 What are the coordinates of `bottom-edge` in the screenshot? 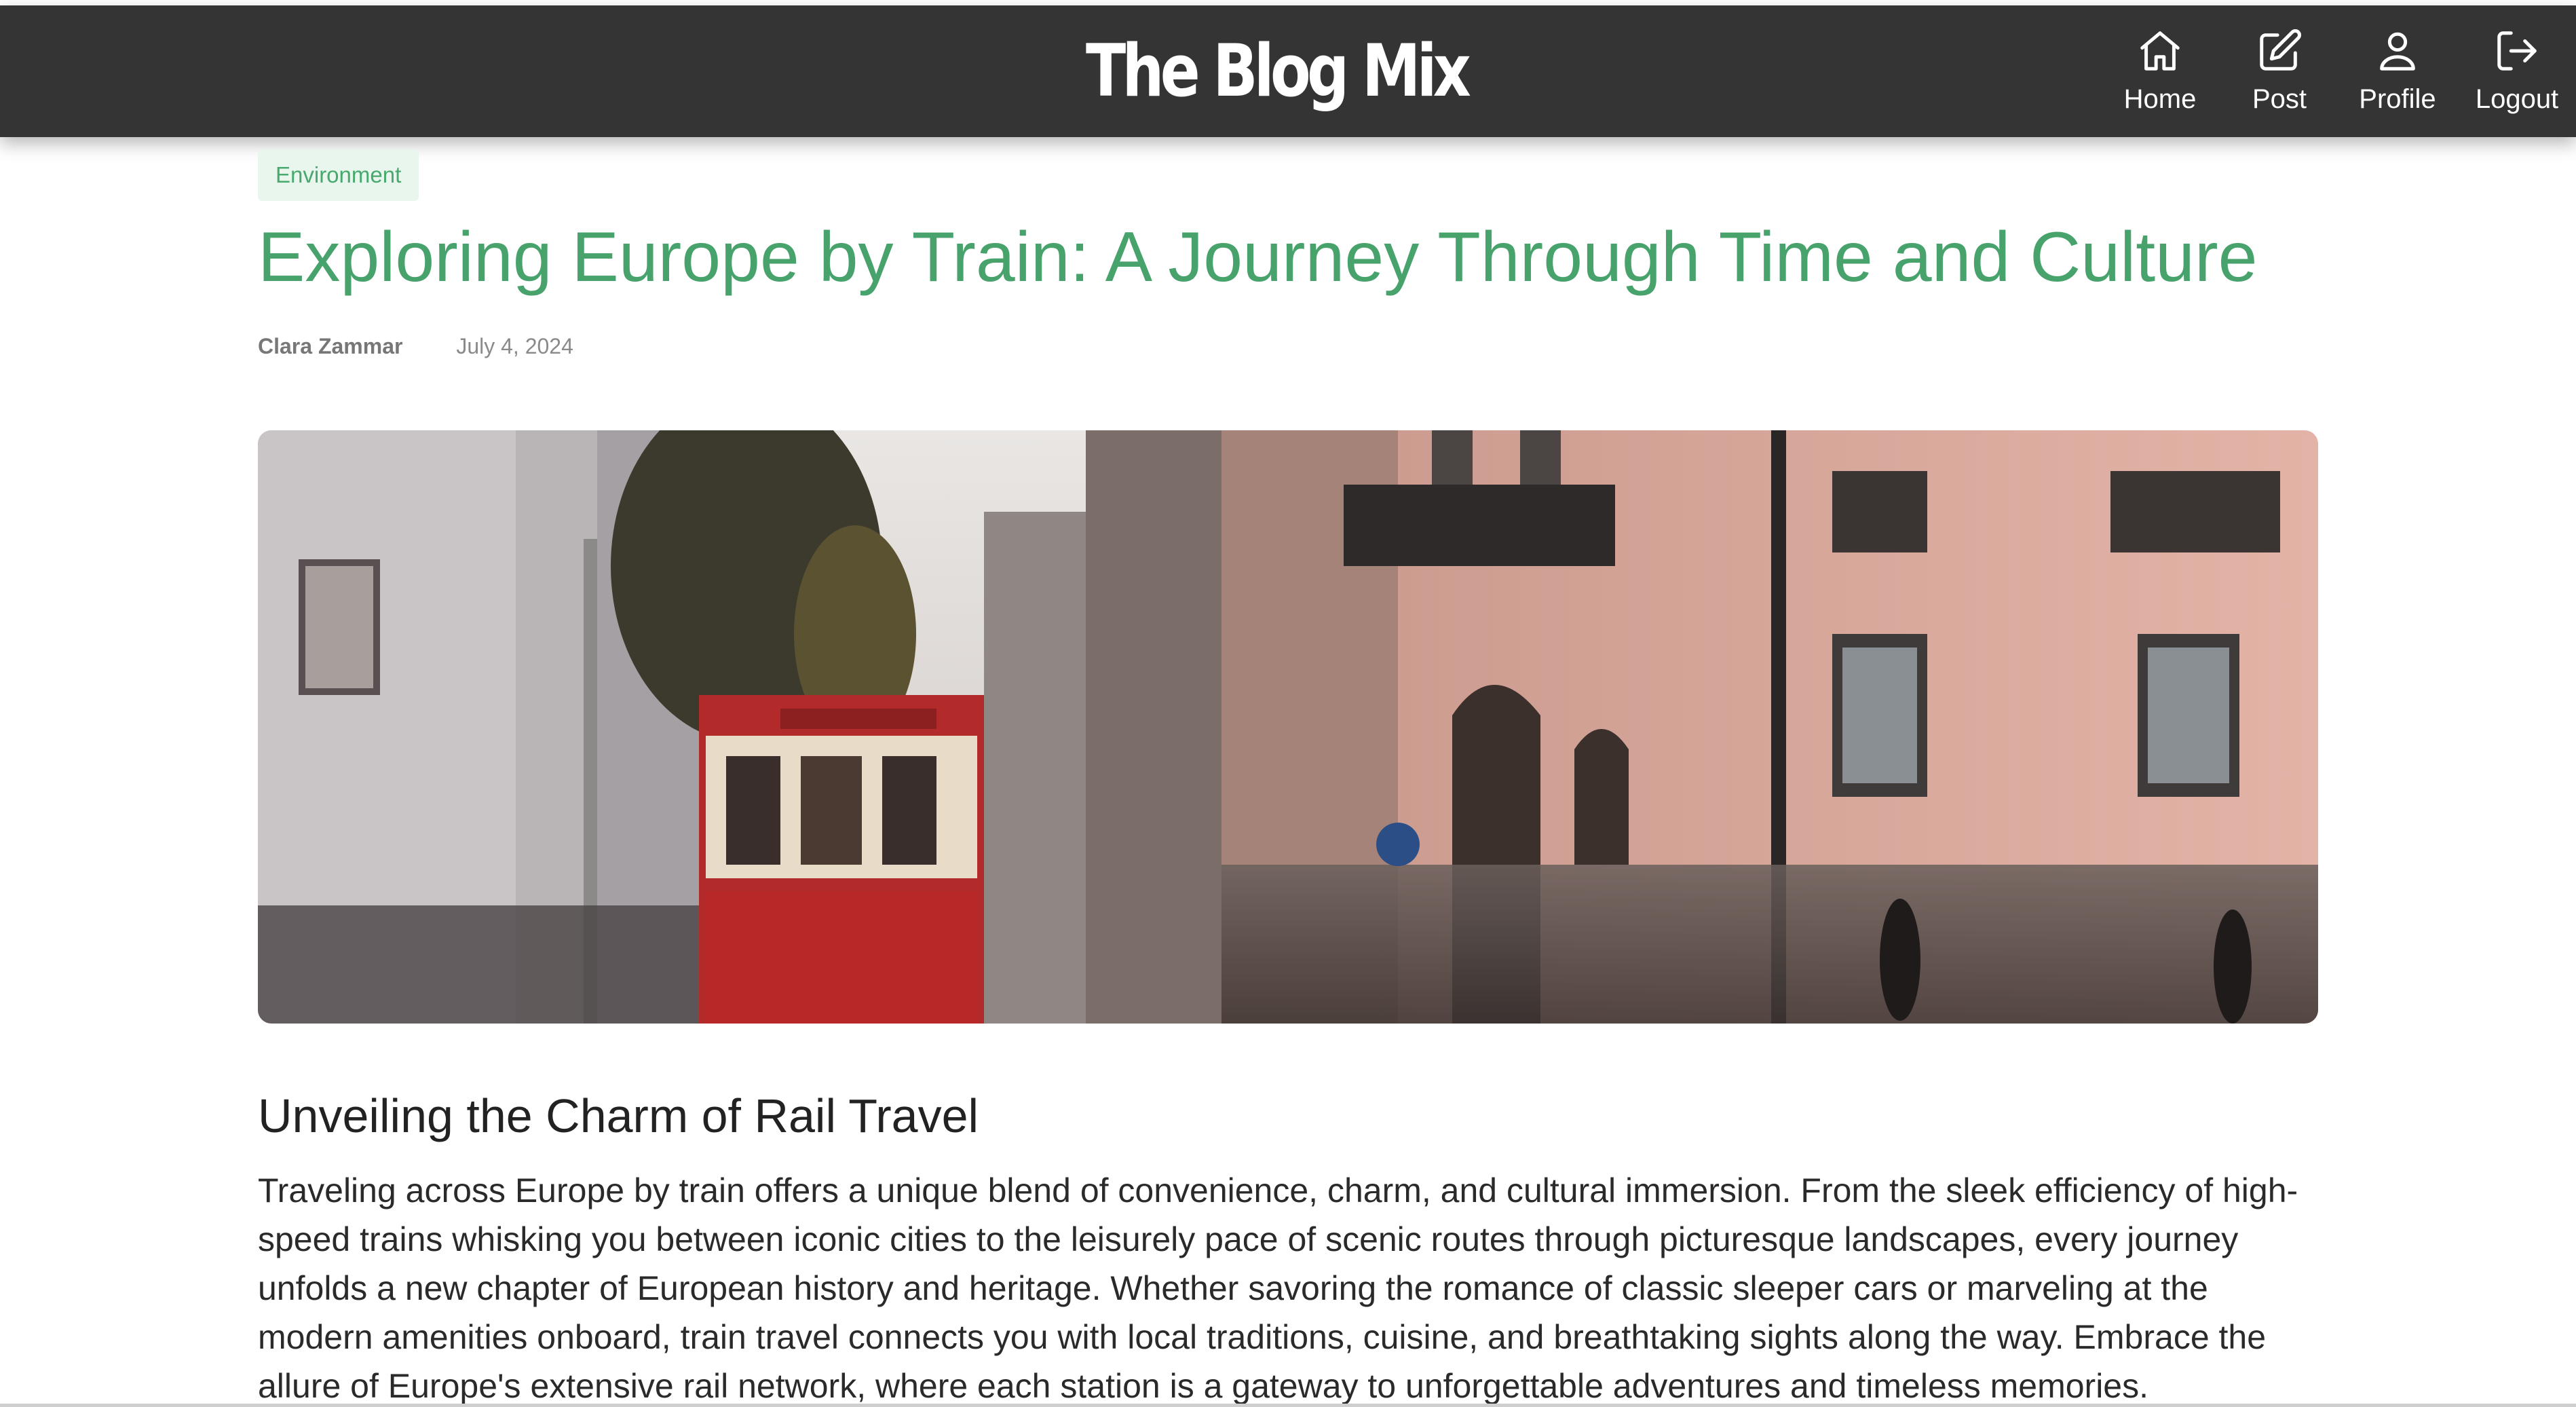 It's located at (1288, 1405).